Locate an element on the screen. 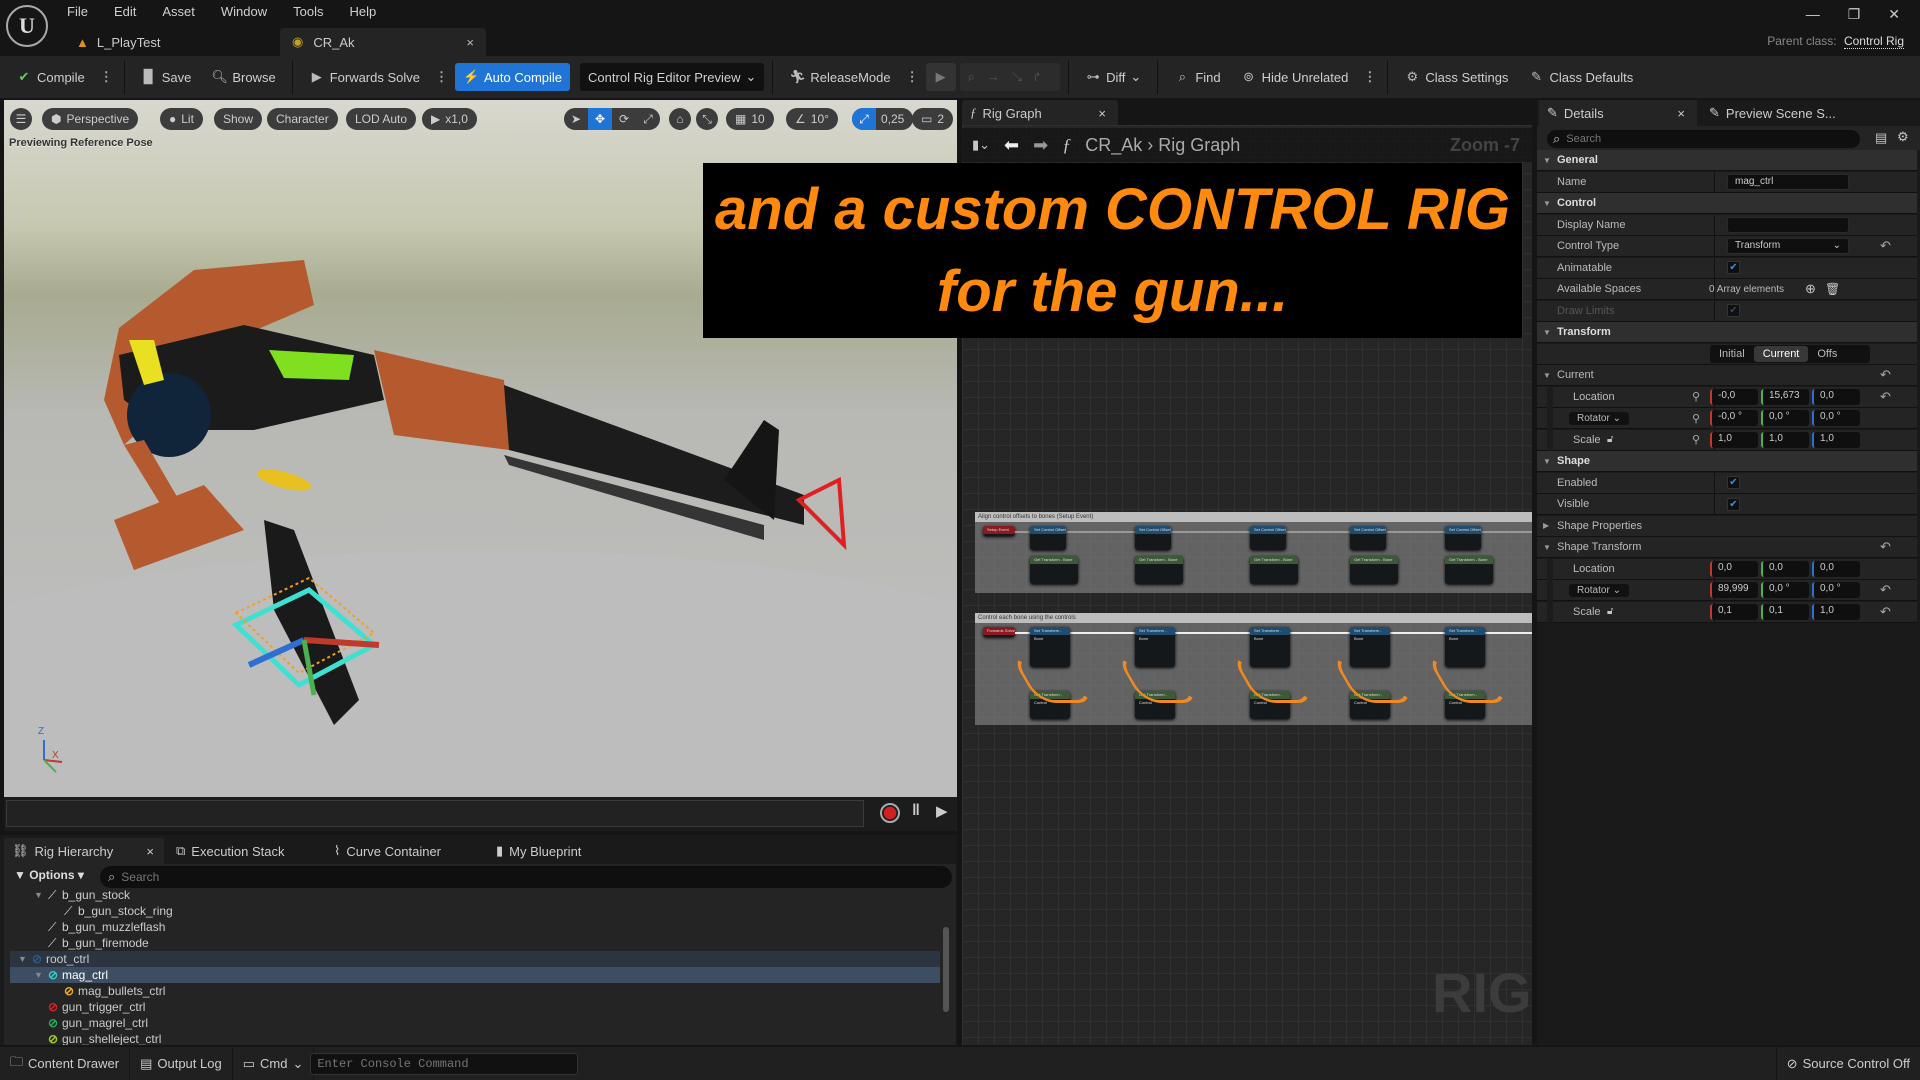  tree-item: ⊘ gun_magrel_ctrl is located at coordinates (475, 1023).